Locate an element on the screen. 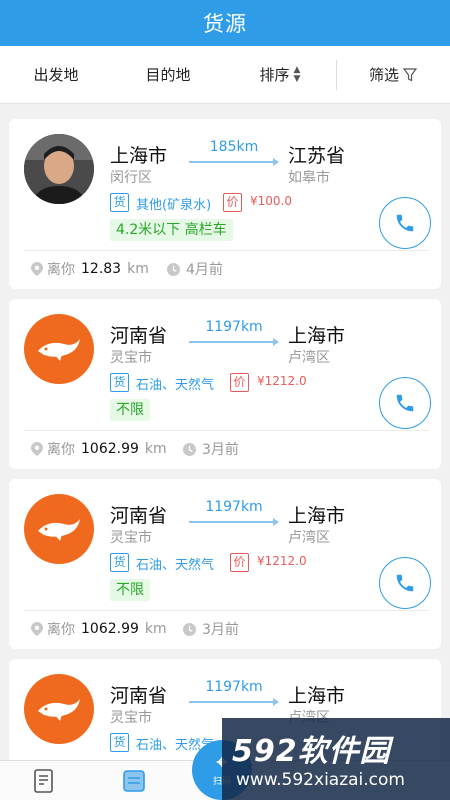  cargo-box-icon is located at coordinates (134, 781).